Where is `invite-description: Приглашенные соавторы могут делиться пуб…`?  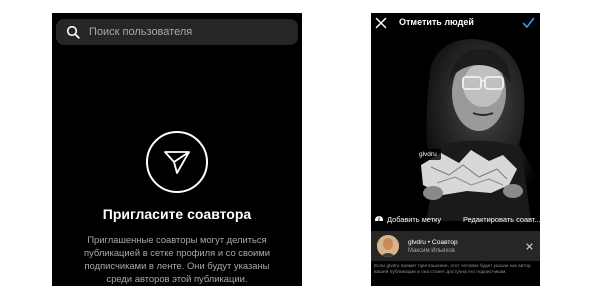 invite-description: Приглашенные соавторы могут делиться пуб… is located at coordinates (177, 259).